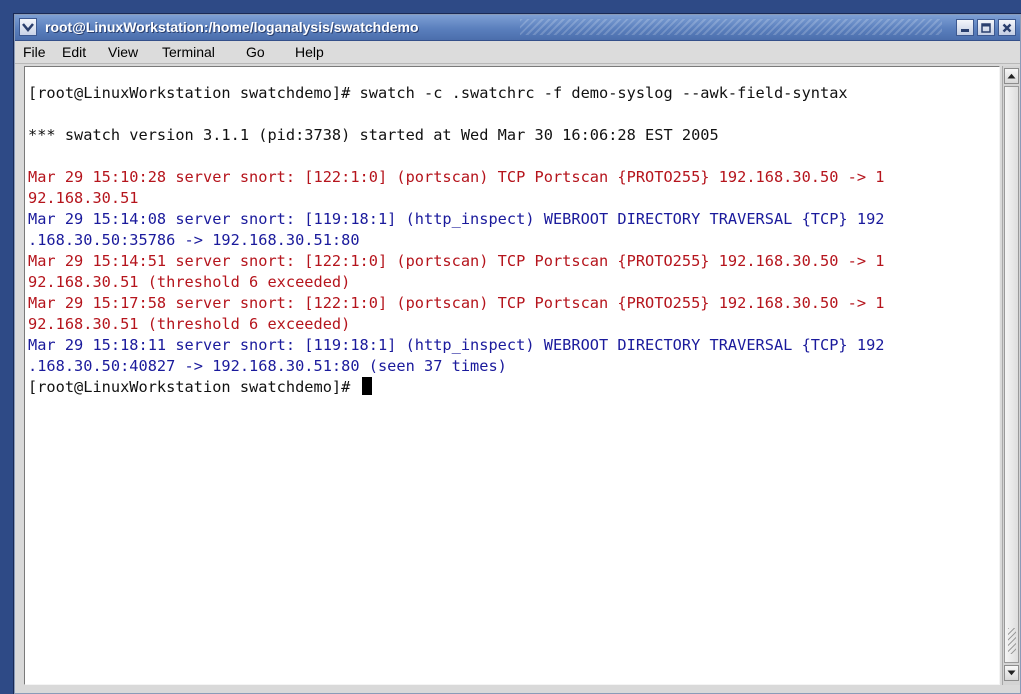 Image resolution: width=1021 pixels, height=694 pixels. Describe the element at coordinates (255, 52) in the screenshot. I see `menu-go: Go` at that location.